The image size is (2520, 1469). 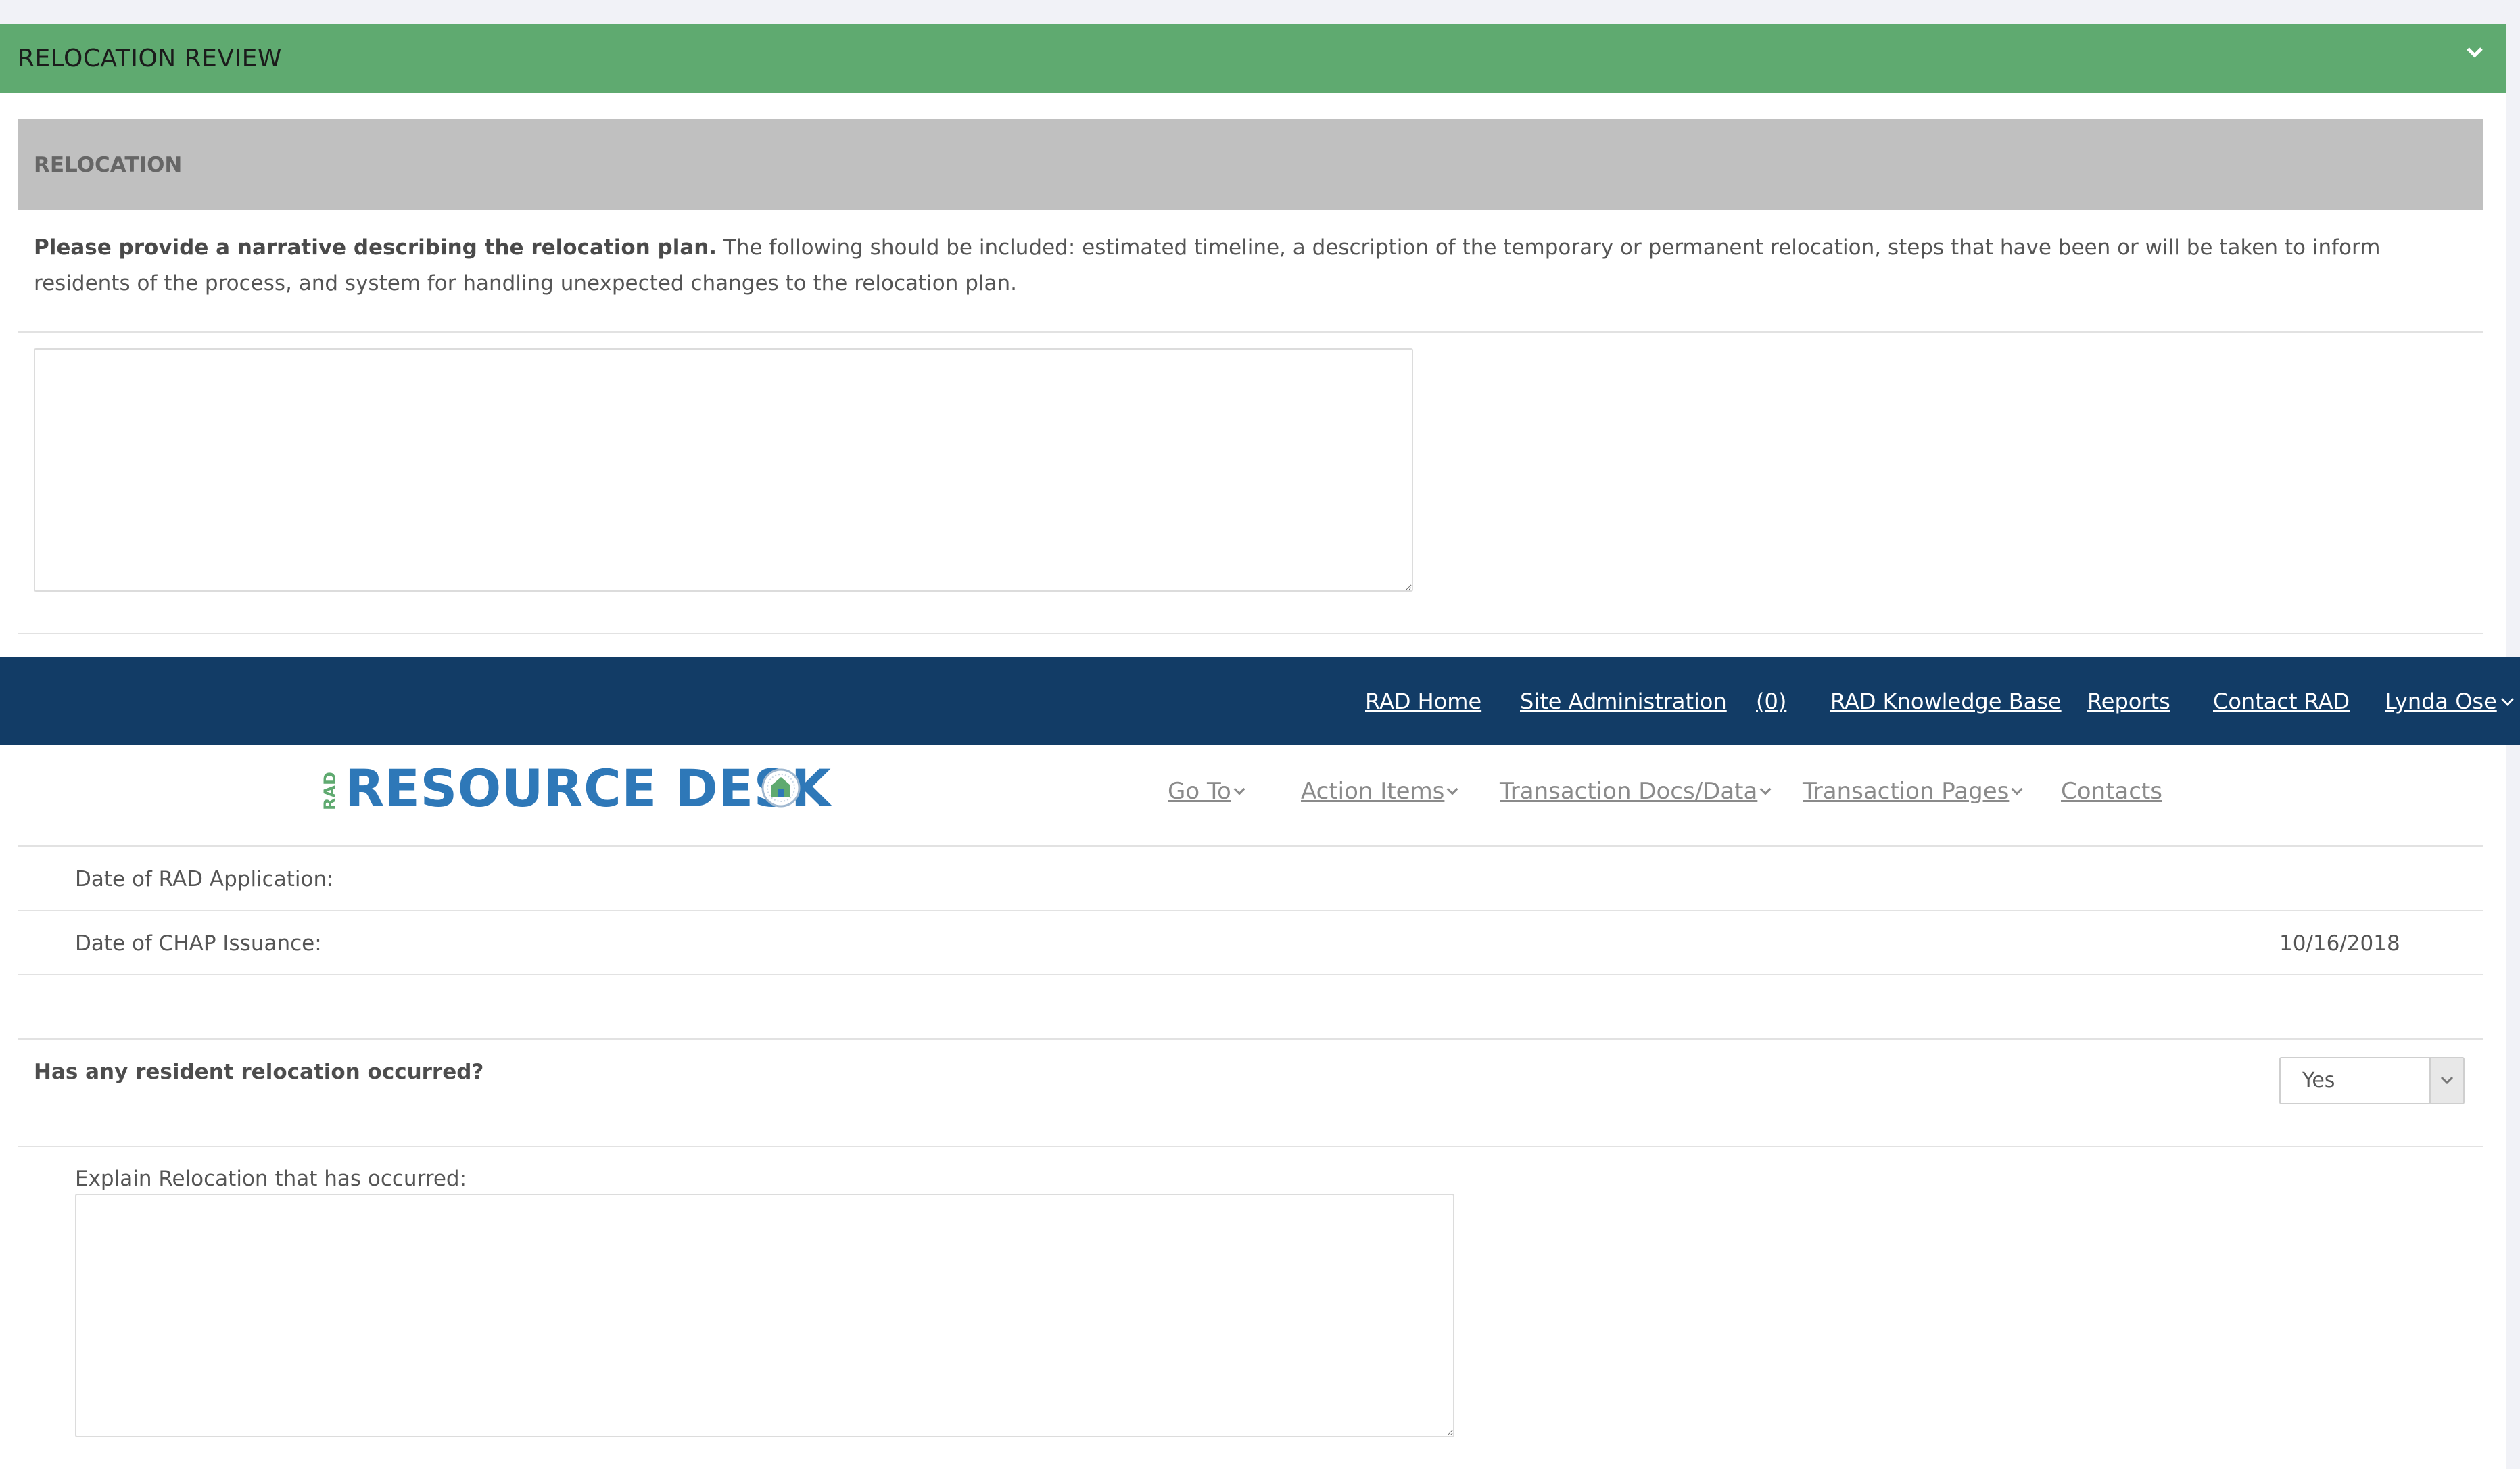 What do you see at coordinates (259, 1072) in the screenshot?
I see `relocation-occurred-question: Has any resident relocation occurred?` at bounding box center [259, 1072].